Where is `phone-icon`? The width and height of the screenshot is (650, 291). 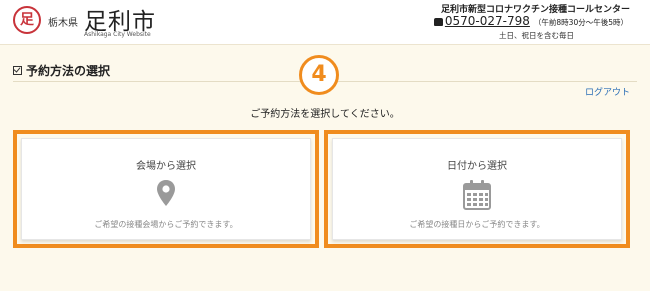 phone-icon is located at coordinates (438, 22).